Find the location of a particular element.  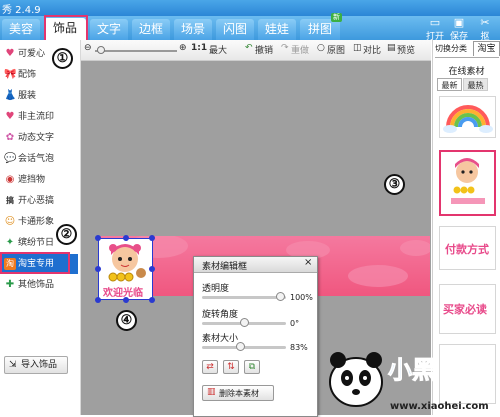

opacity-value: 100% is located at coordinates (301, 297).